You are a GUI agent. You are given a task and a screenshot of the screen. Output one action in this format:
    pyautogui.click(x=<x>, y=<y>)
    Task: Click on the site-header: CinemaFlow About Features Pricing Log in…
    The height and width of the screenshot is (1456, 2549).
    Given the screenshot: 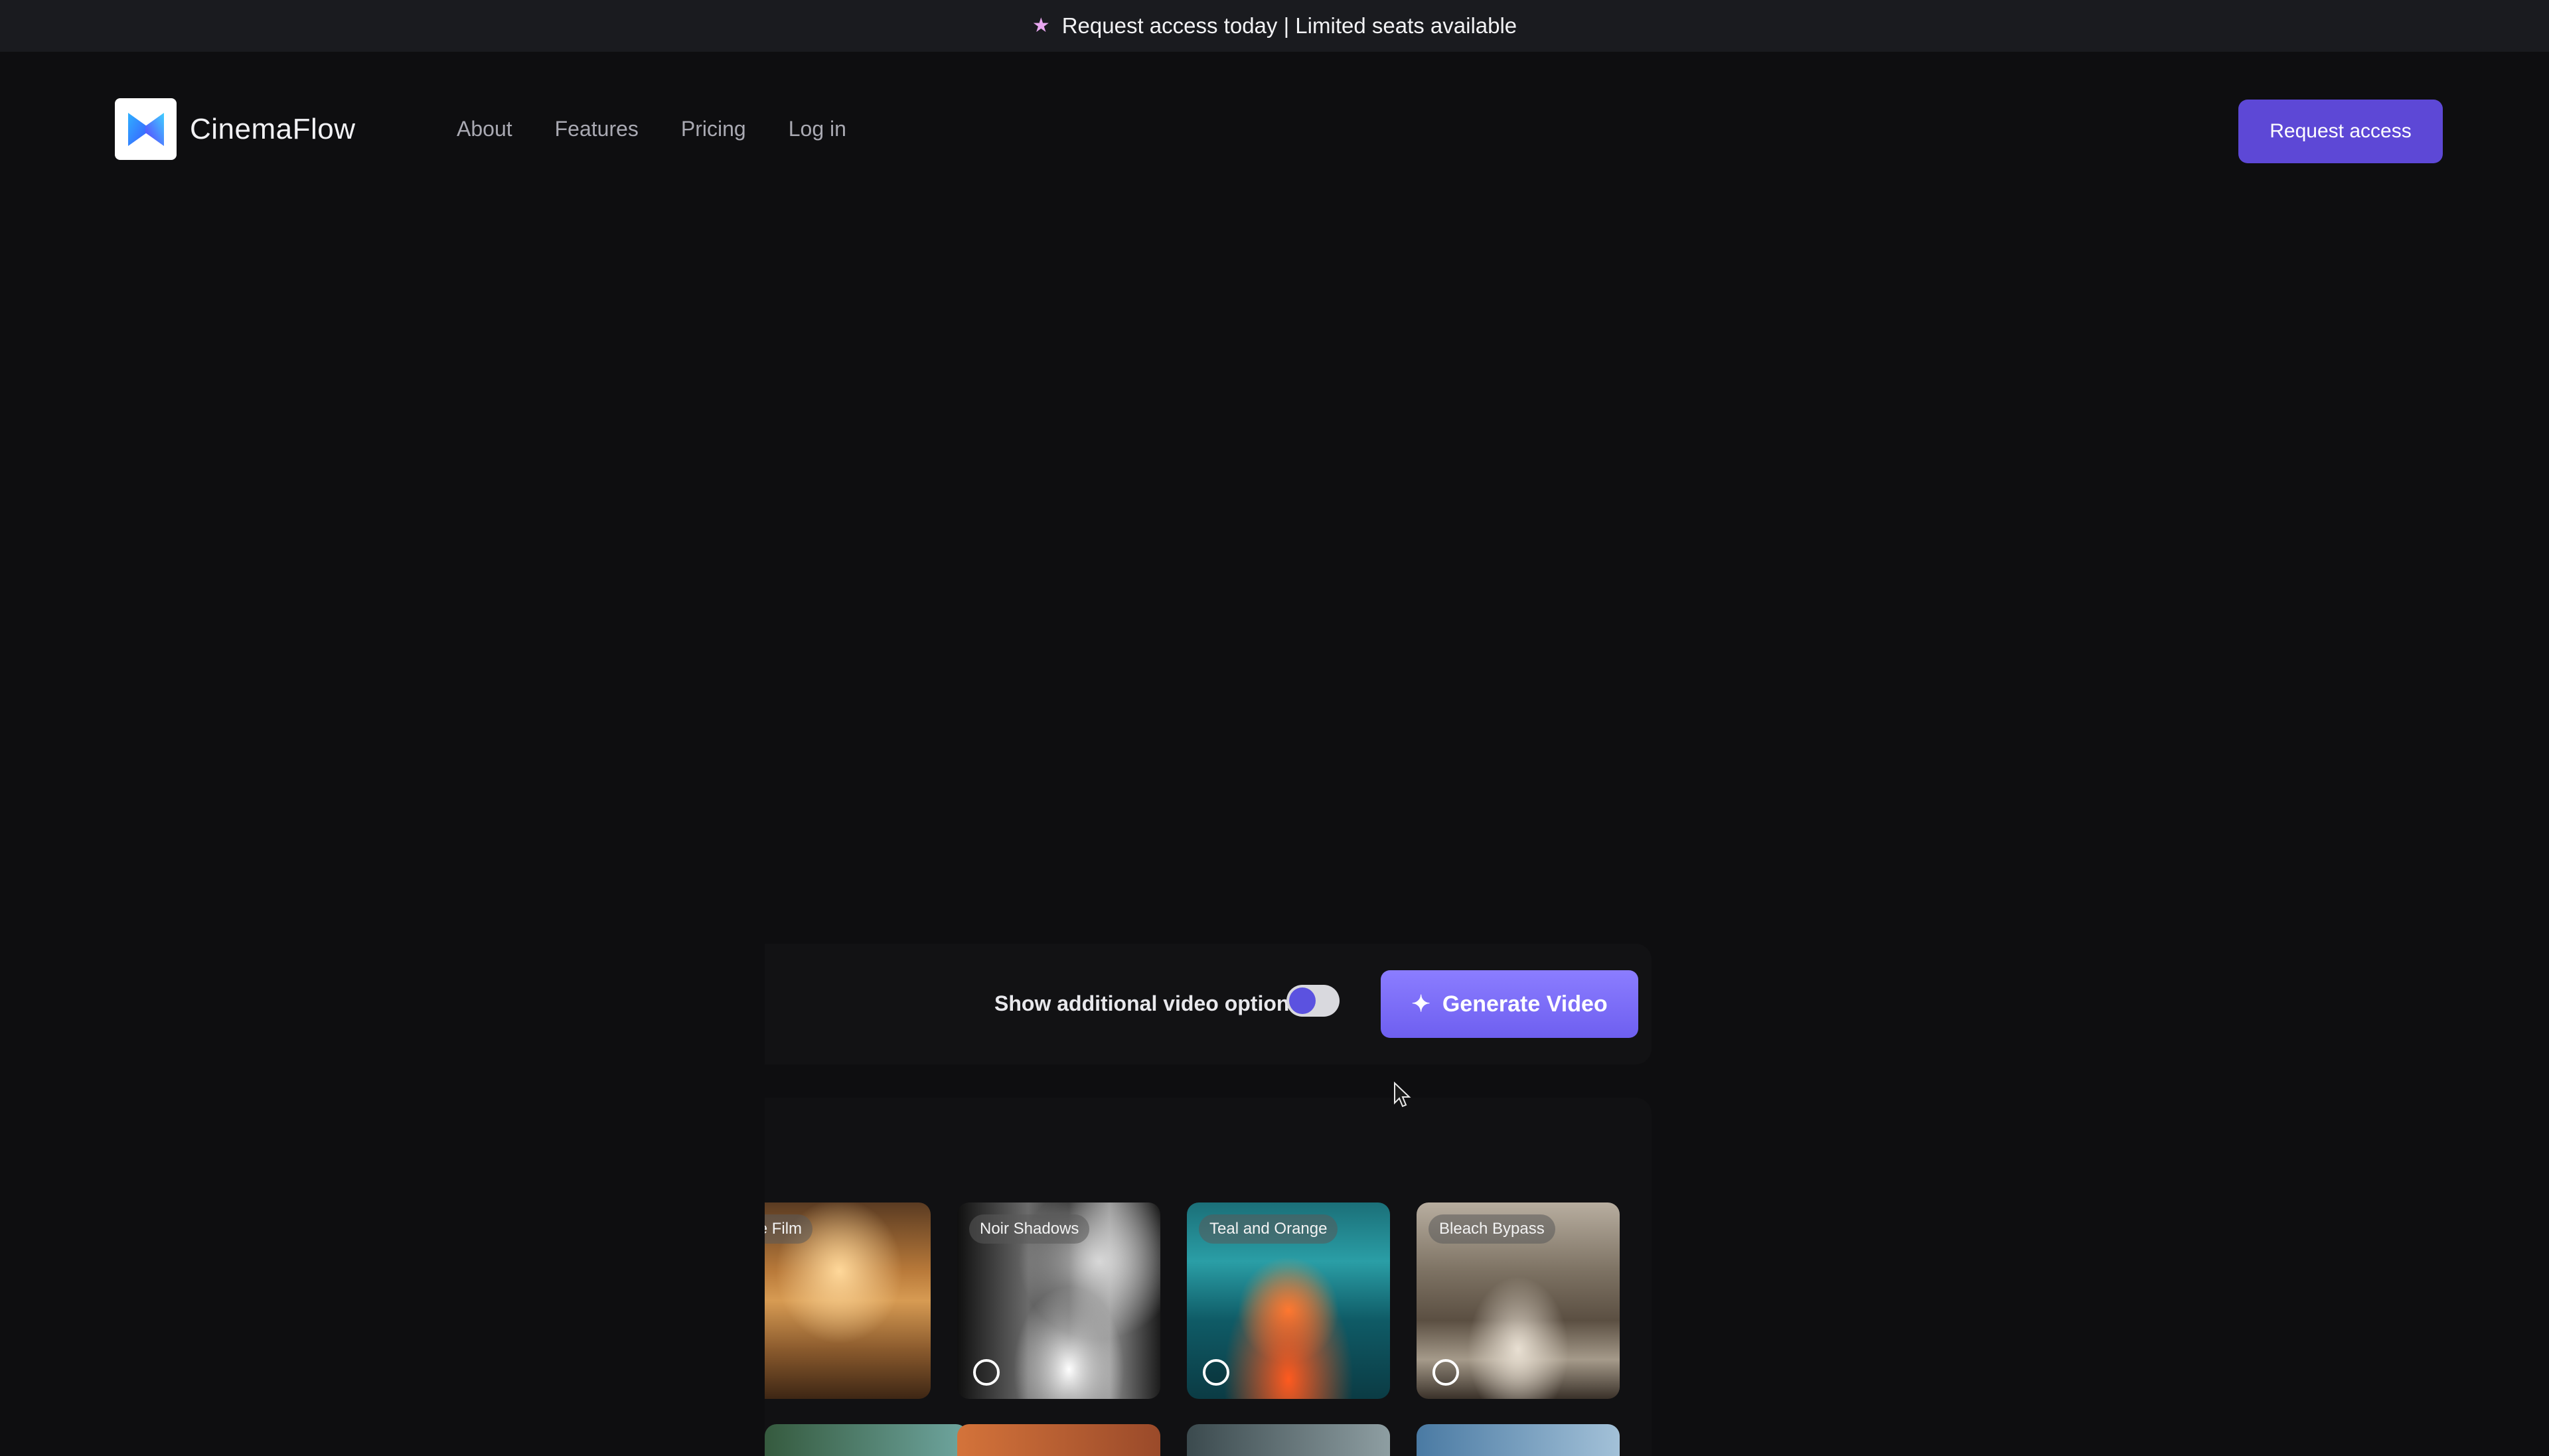 What is the action you would take?
    pyautogui.click(x=1274, y=131)
    